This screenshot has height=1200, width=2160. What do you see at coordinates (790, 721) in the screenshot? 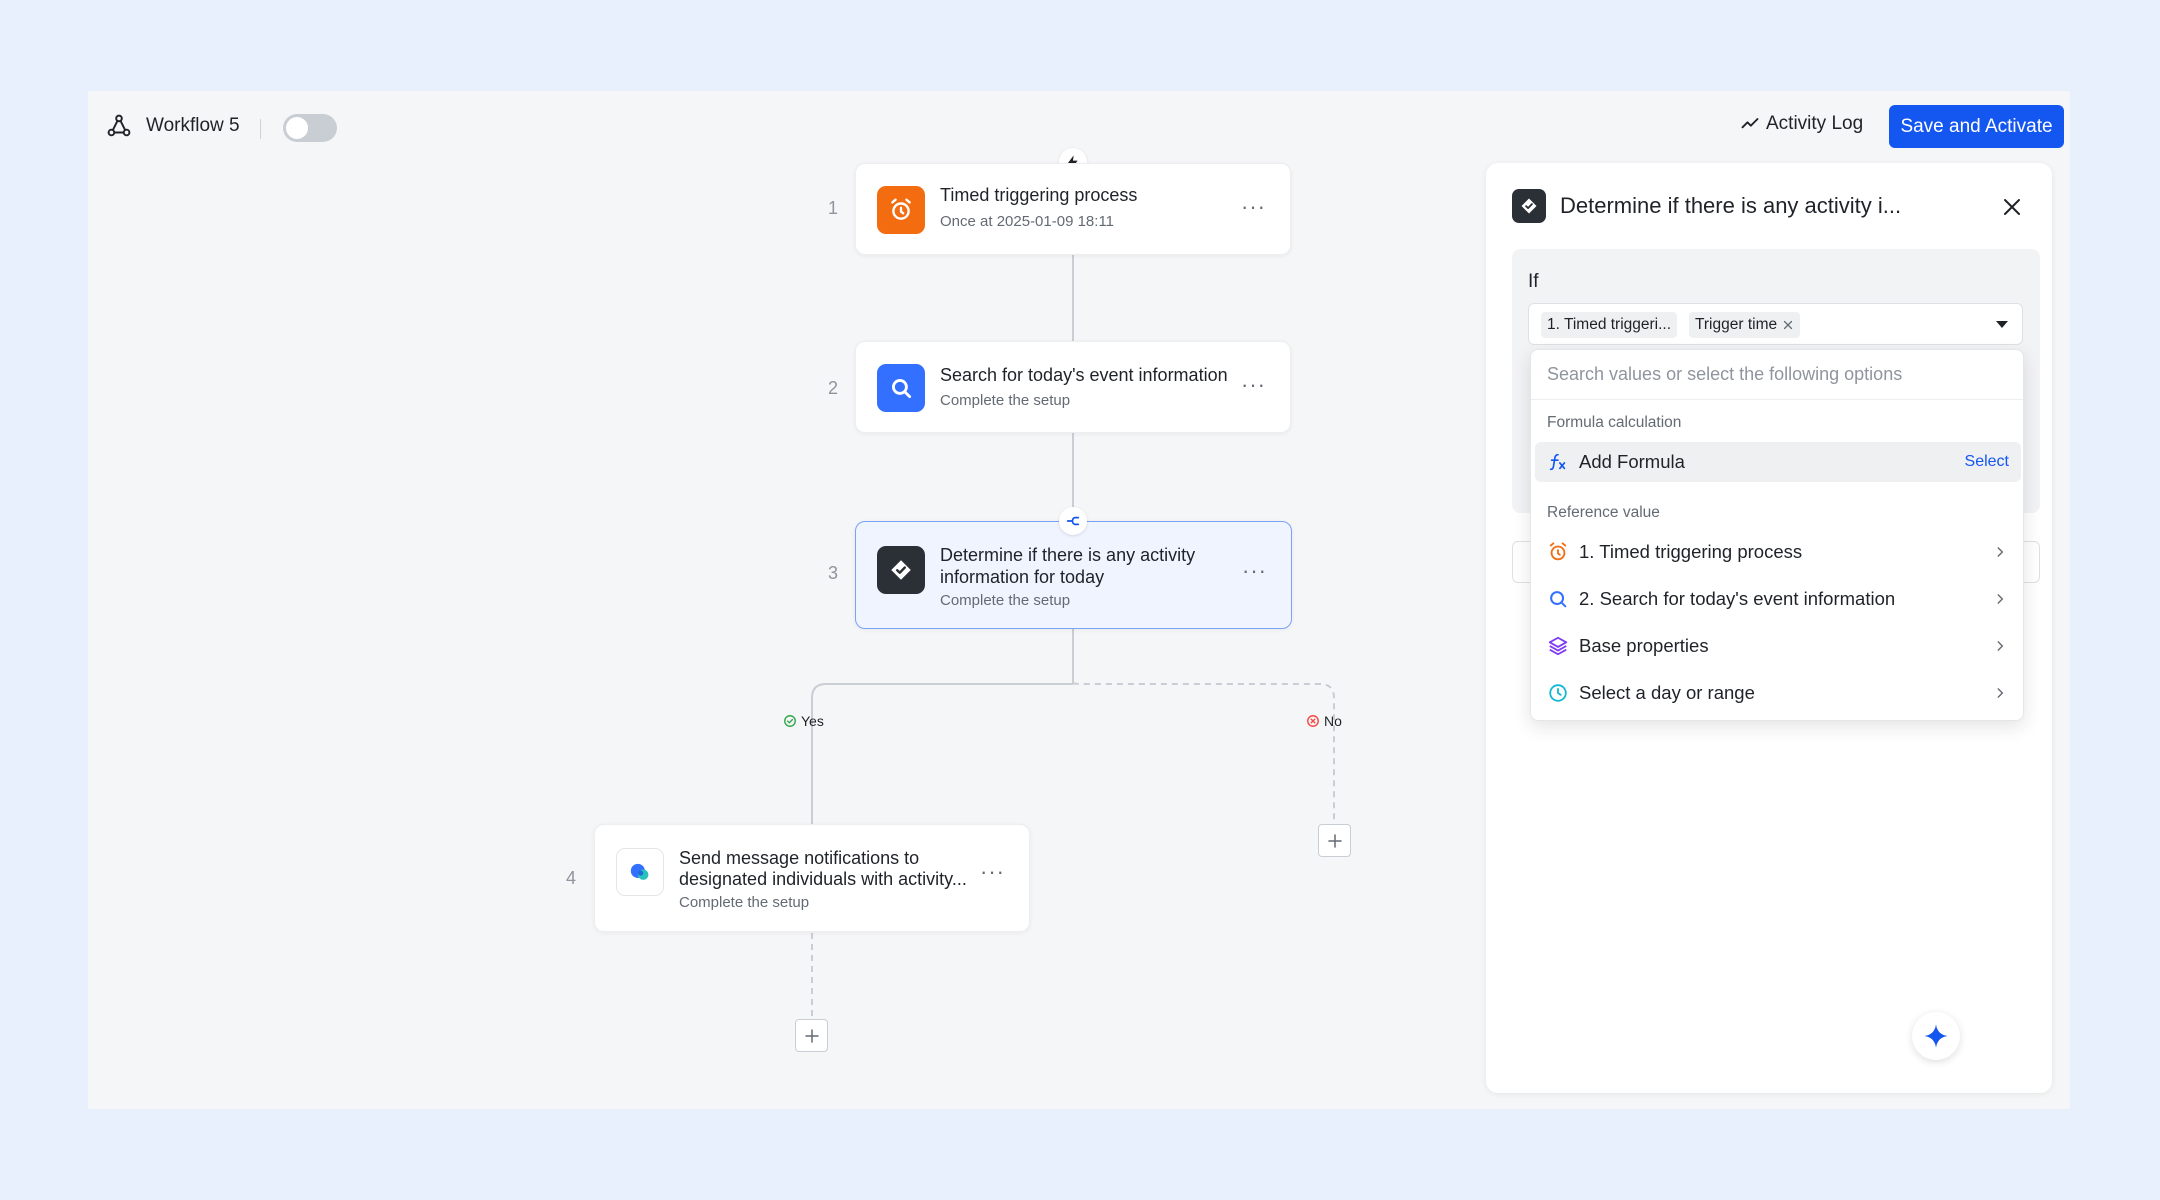
I see `check-circle-icon` at bounding box center [790, 721].